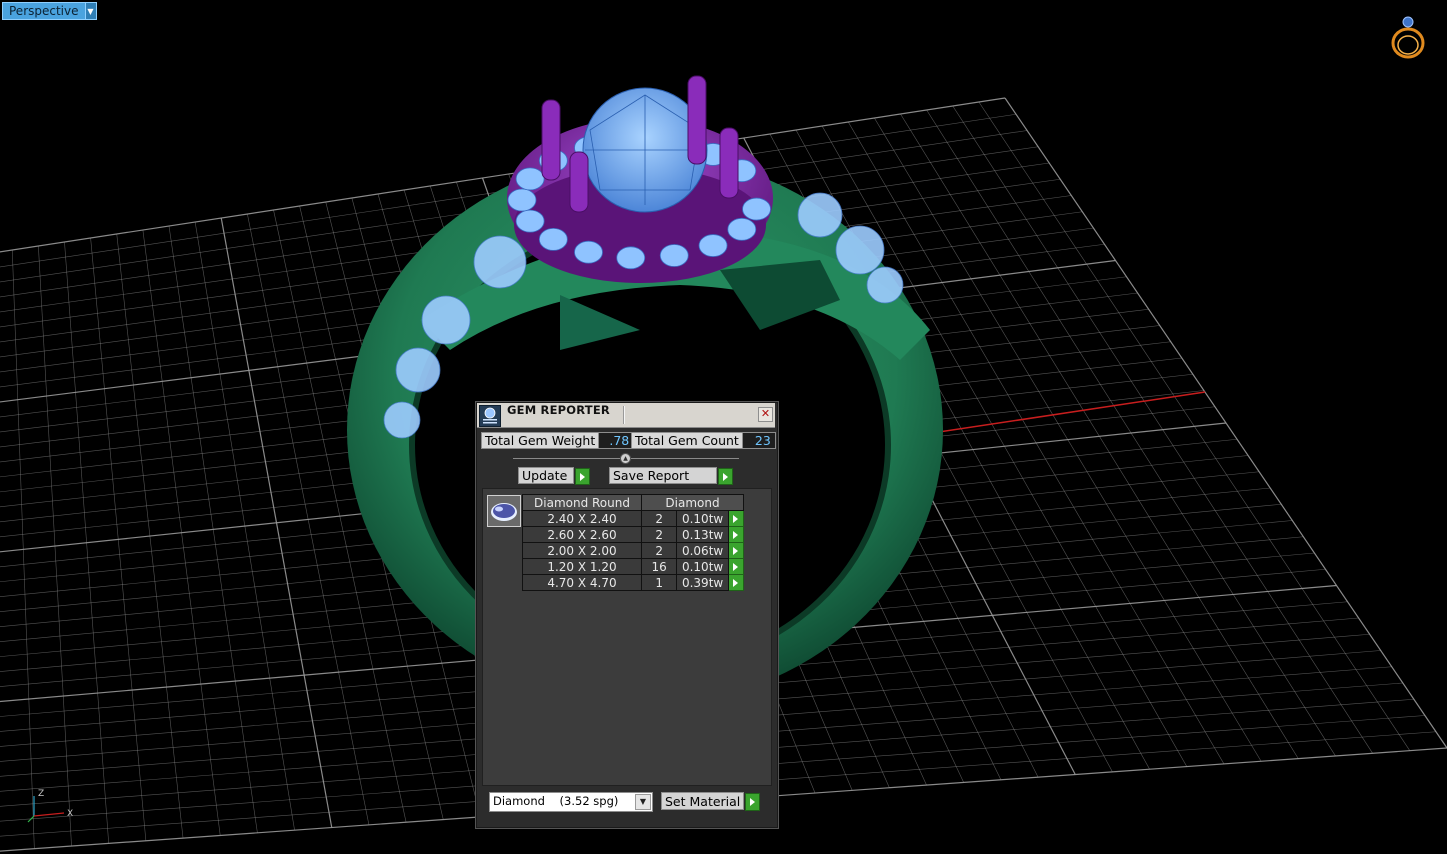  Describe the element at coordinates (663, 475) in the screenshot. I see `save-report-button-label: Save Report` at that location.